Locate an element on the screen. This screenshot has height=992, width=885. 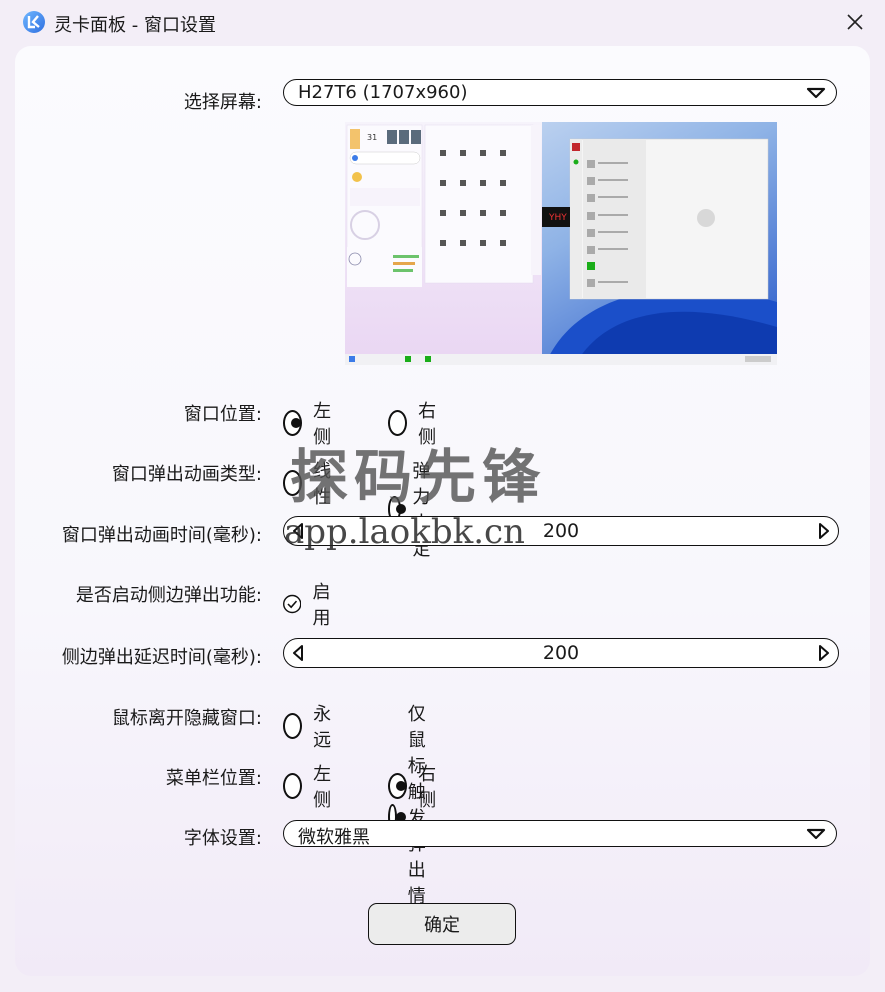
window-title: 灵卡面板 - 窗口设置 is located at coordinates (135, 25).